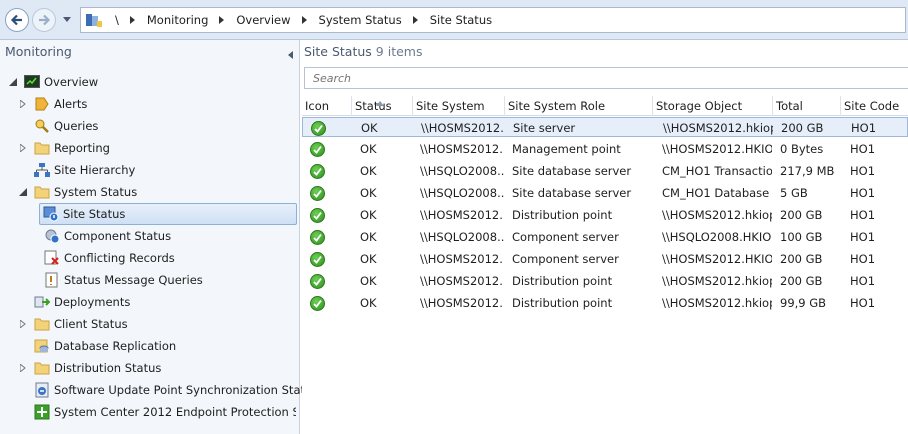  What do you see at coordinates (807, 106) in the screenshot?
I see `column-header-total: Total` at bounding box center [807, 106].